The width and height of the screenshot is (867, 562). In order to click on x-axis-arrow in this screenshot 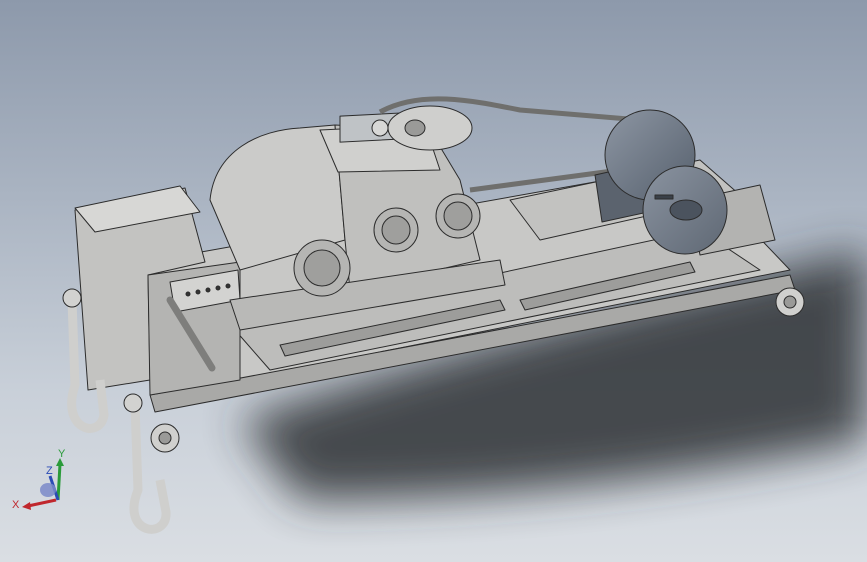, I will do `click(42, 503)`.